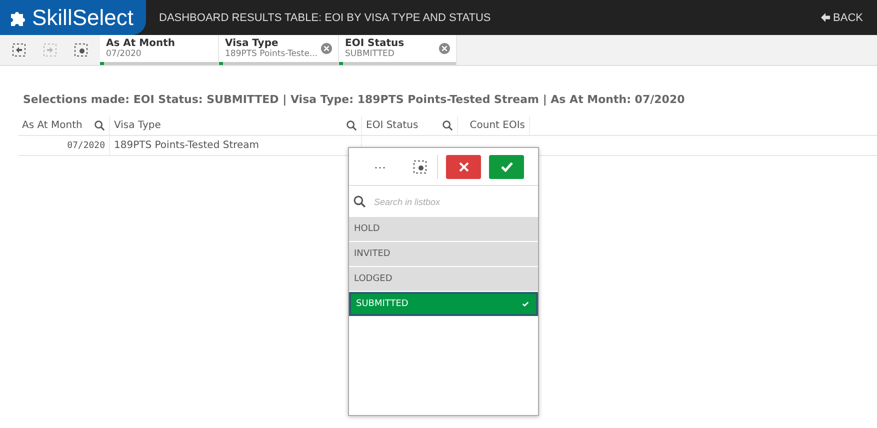 The height and width of the screenshot is (428, 877). I want to click on item-label: SUBMITTED, so click(382, 304).